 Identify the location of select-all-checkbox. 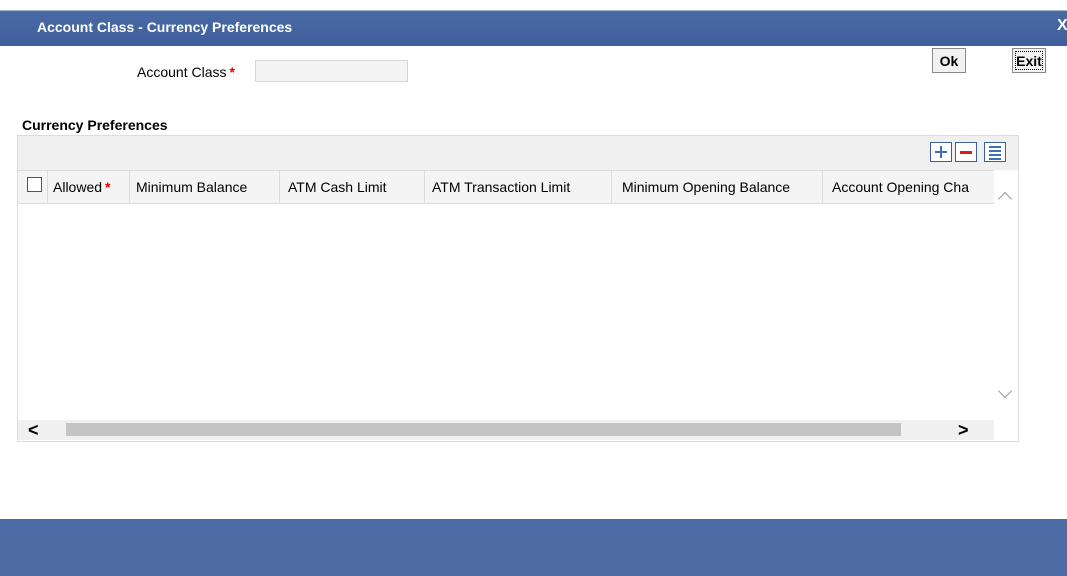
(34, 184).